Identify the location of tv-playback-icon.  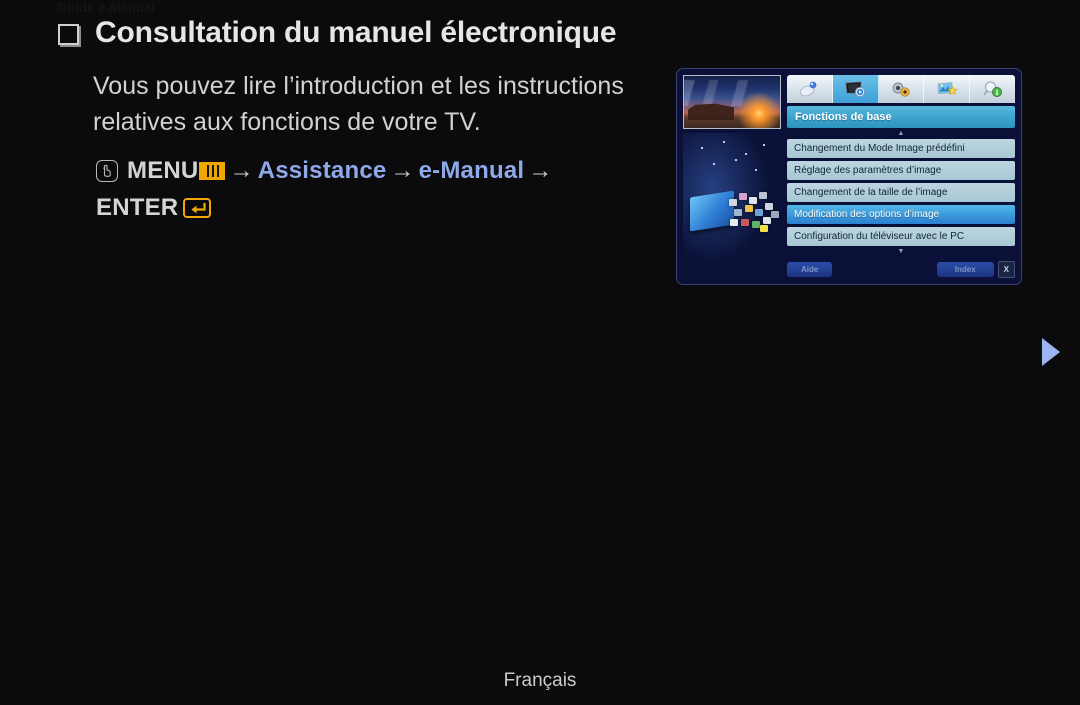
(855, 89).